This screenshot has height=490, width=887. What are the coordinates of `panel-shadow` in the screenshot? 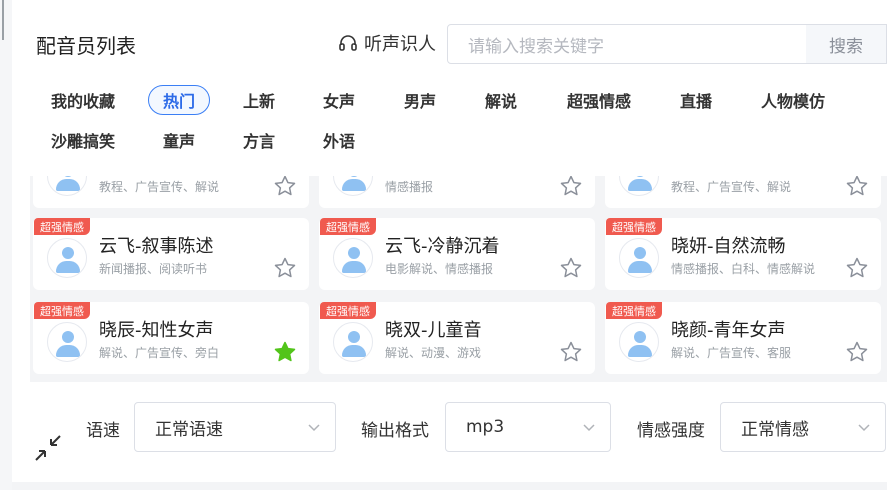 It's located at (449, 486).